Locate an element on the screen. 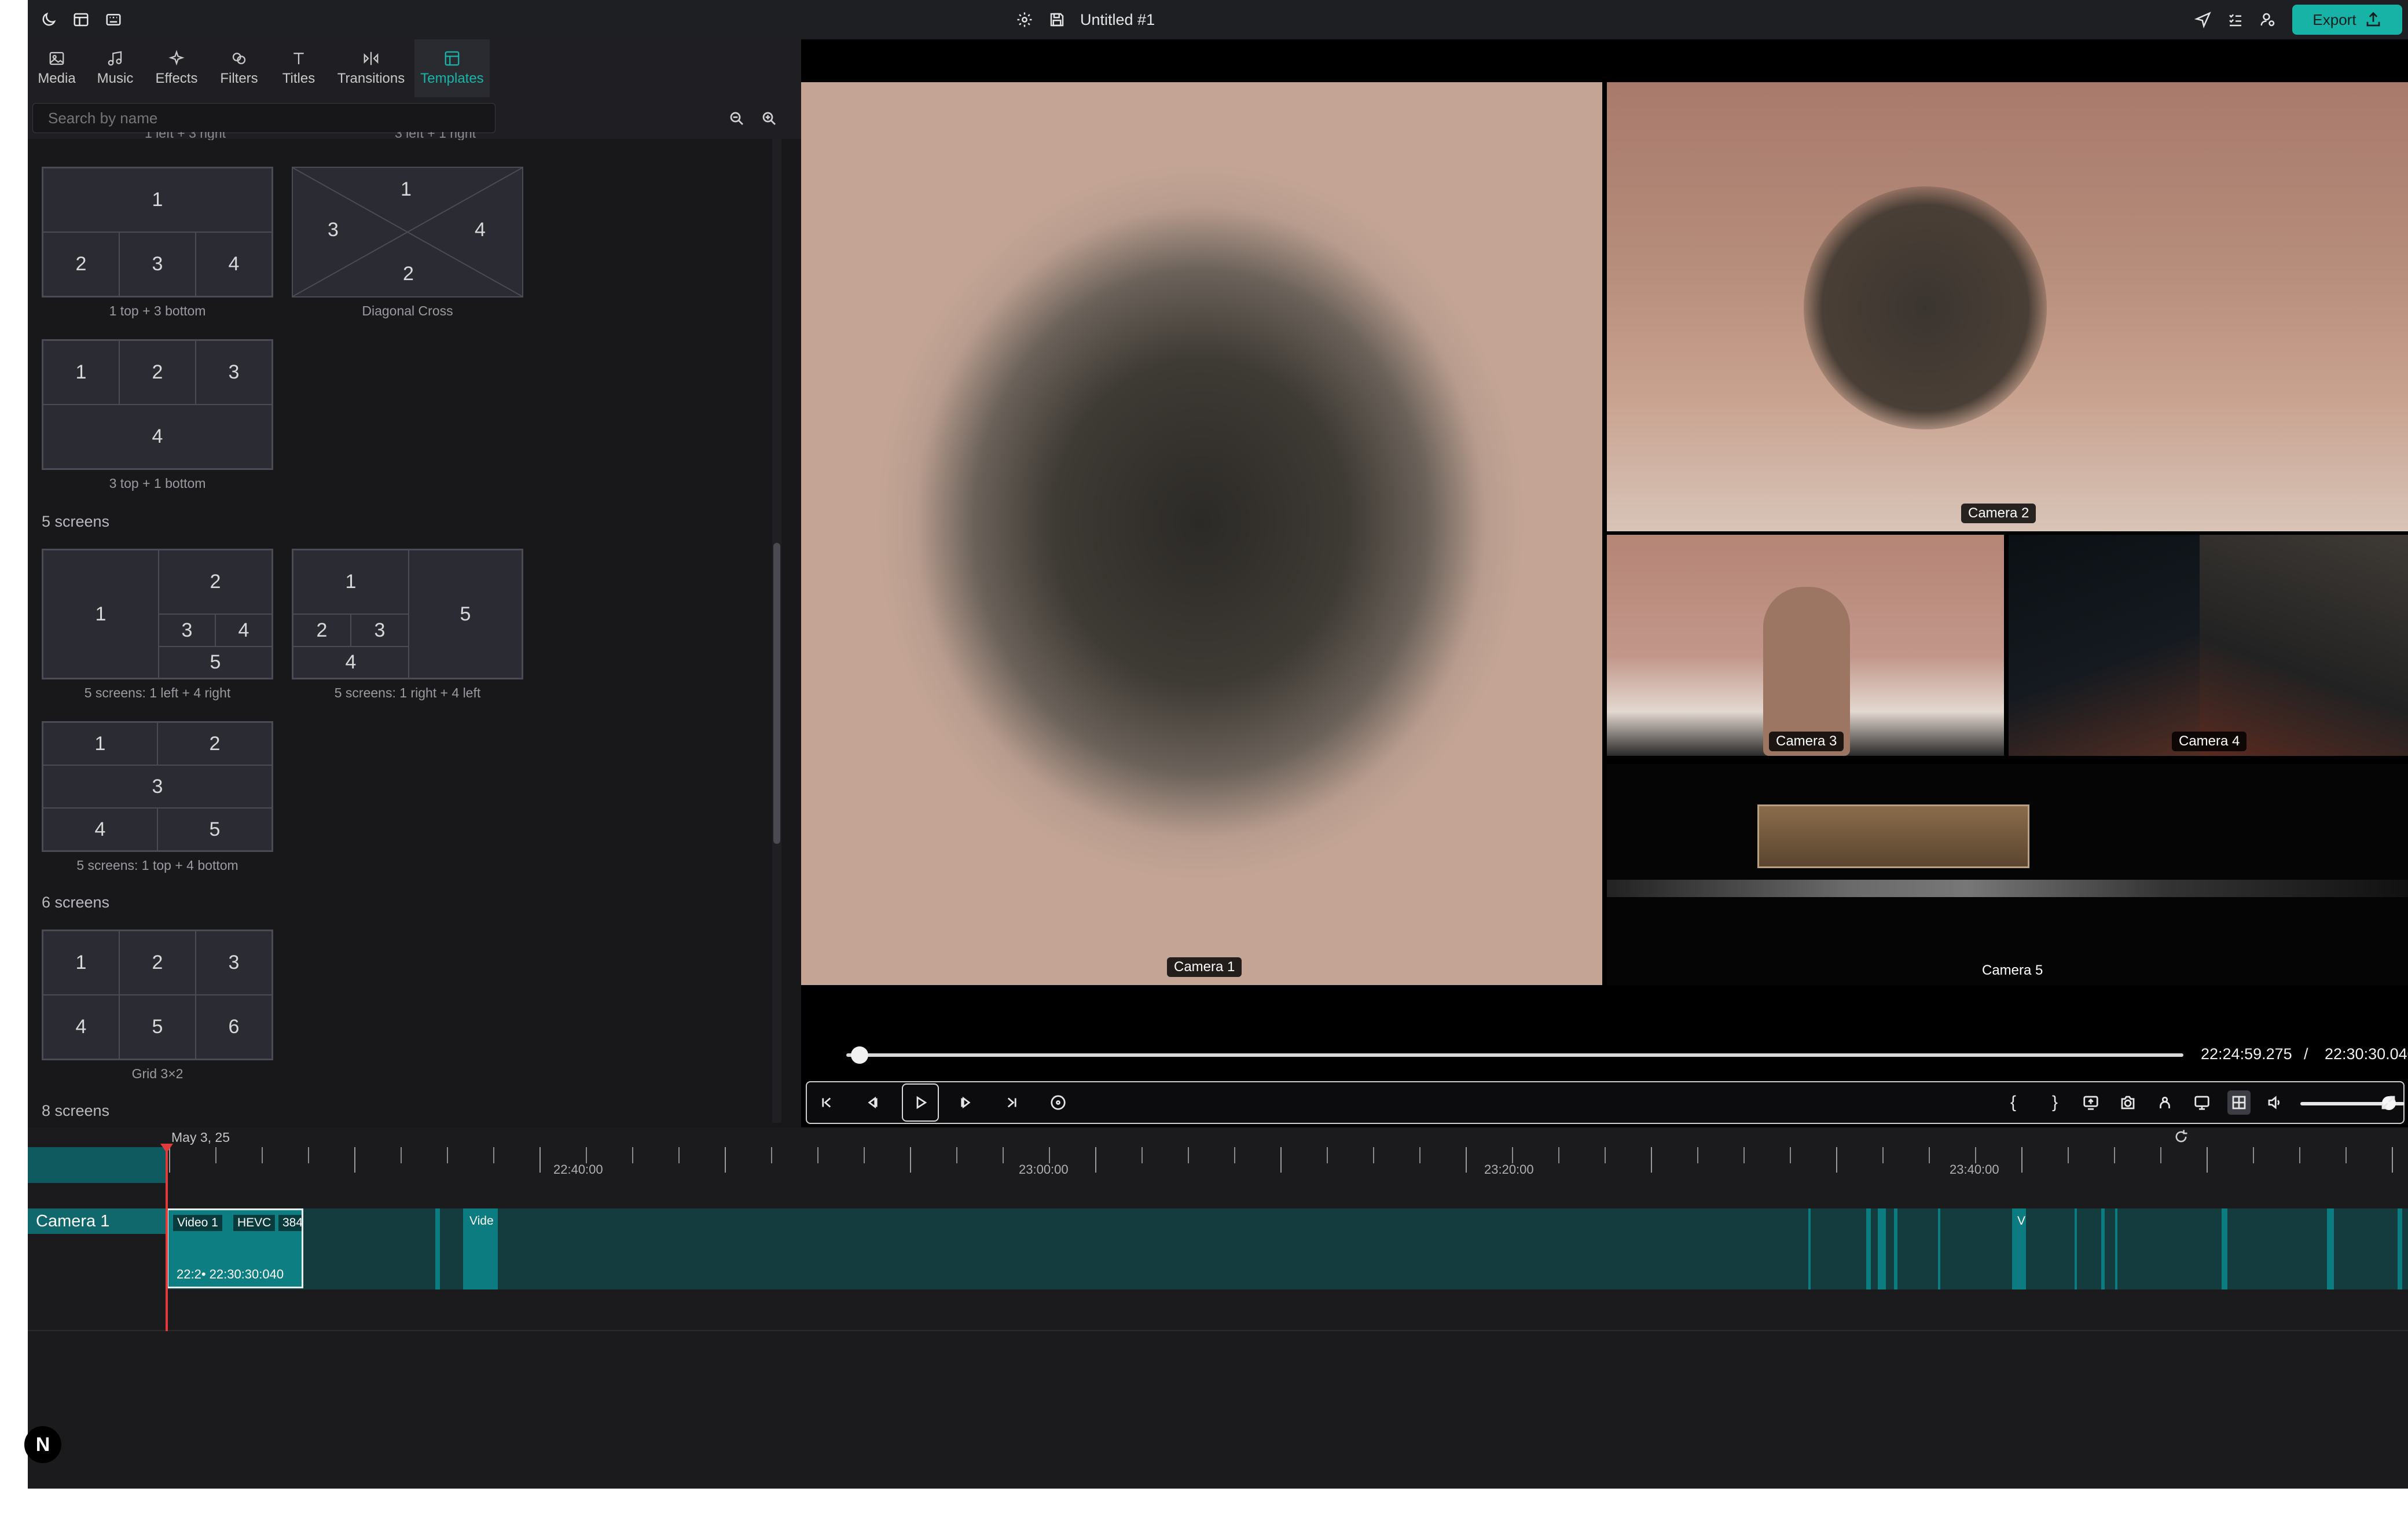 This screenshot has width=2408, height=1521. playback-controls: { } is located at coordinates (1606, 1102).